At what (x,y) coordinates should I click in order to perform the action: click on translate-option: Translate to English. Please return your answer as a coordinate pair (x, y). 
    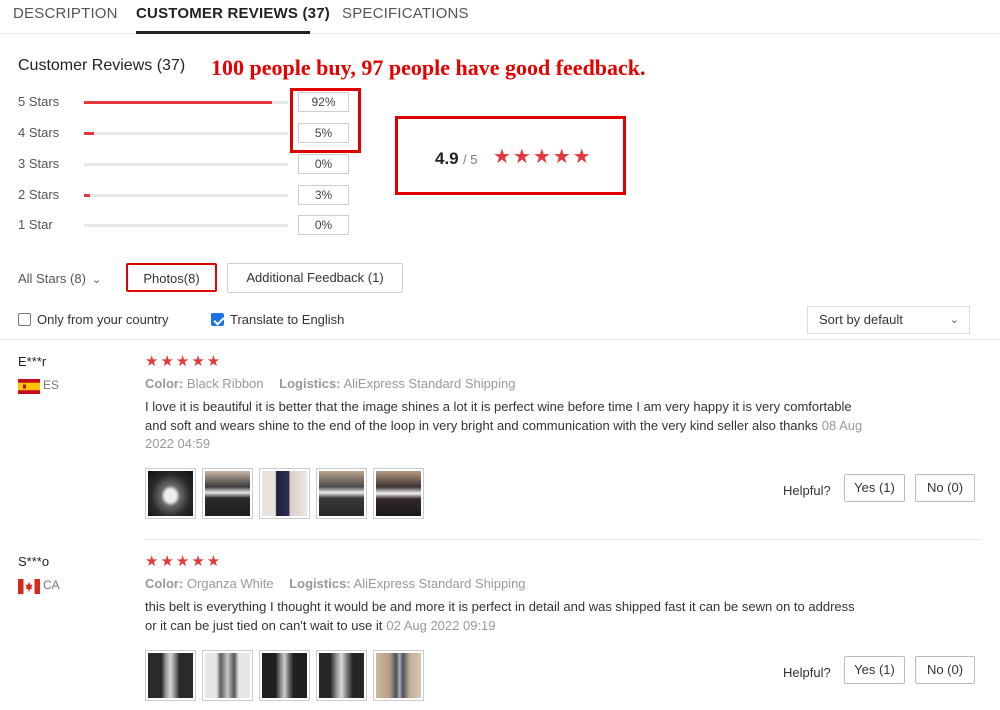
    Looking at the image, I should click on (277, 319).